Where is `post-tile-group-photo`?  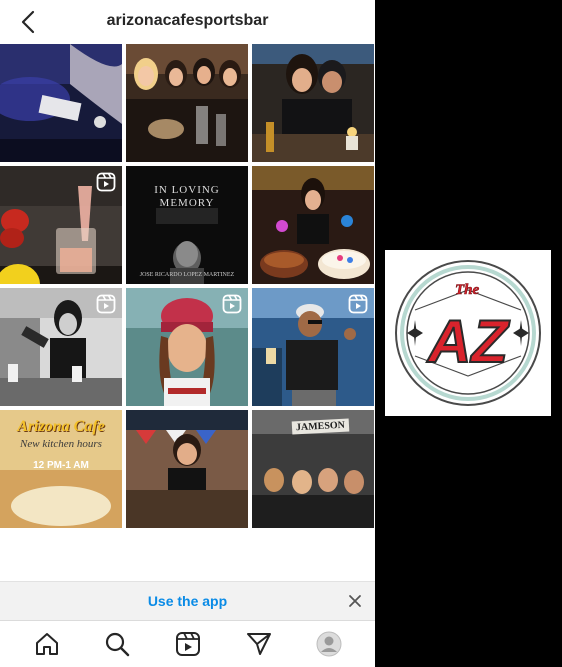
post-tile-group-photo is located at coordinates (187, 103).